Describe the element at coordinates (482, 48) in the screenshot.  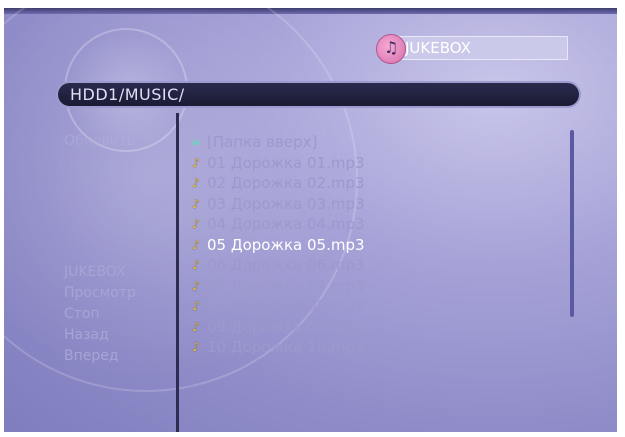
I see `page-title: JUKEBOX` at that location.